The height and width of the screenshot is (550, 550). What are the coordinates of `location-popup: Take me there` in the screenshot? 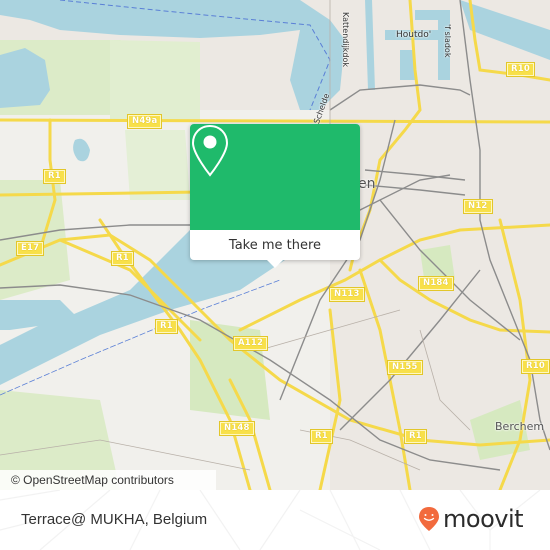 It's located at (275, 196).